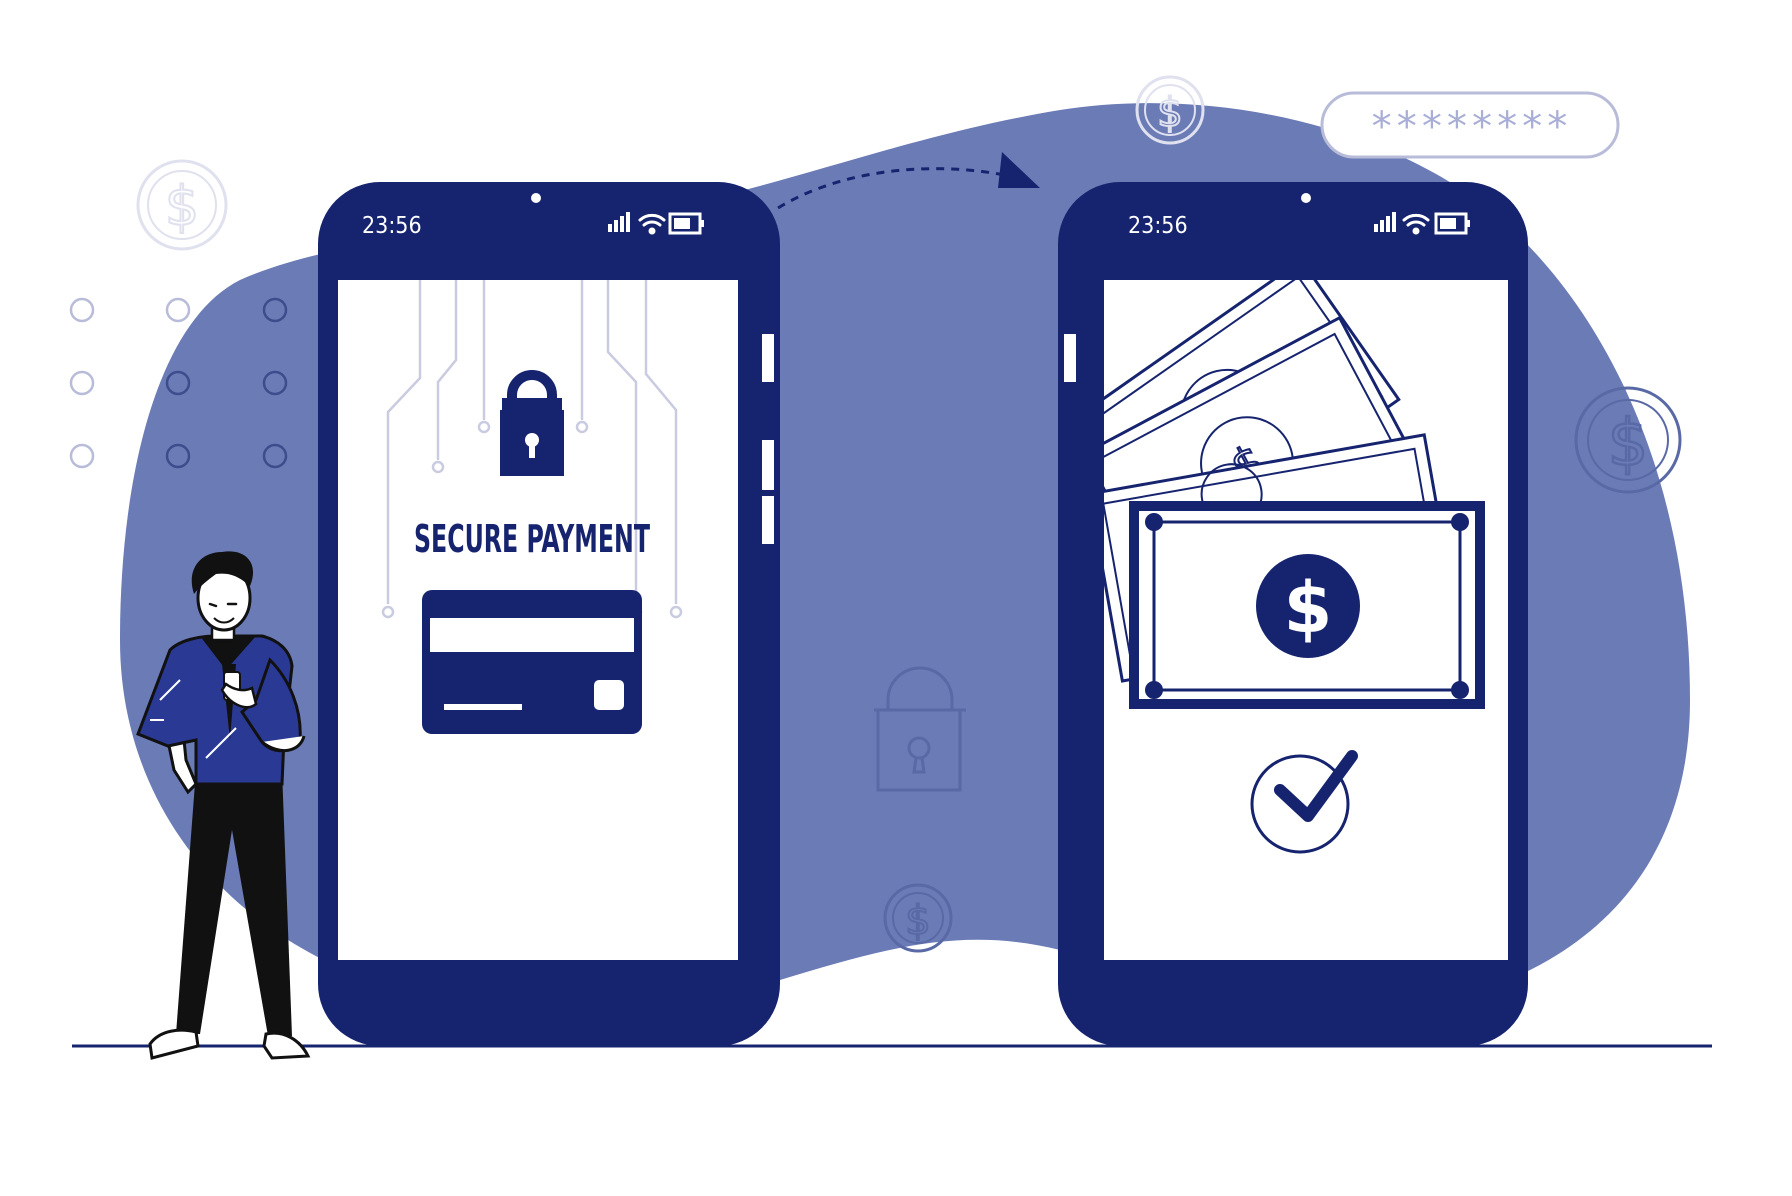 The image size is (1792, 1196). I want to click on password-field: ********, so click(1470, 125).